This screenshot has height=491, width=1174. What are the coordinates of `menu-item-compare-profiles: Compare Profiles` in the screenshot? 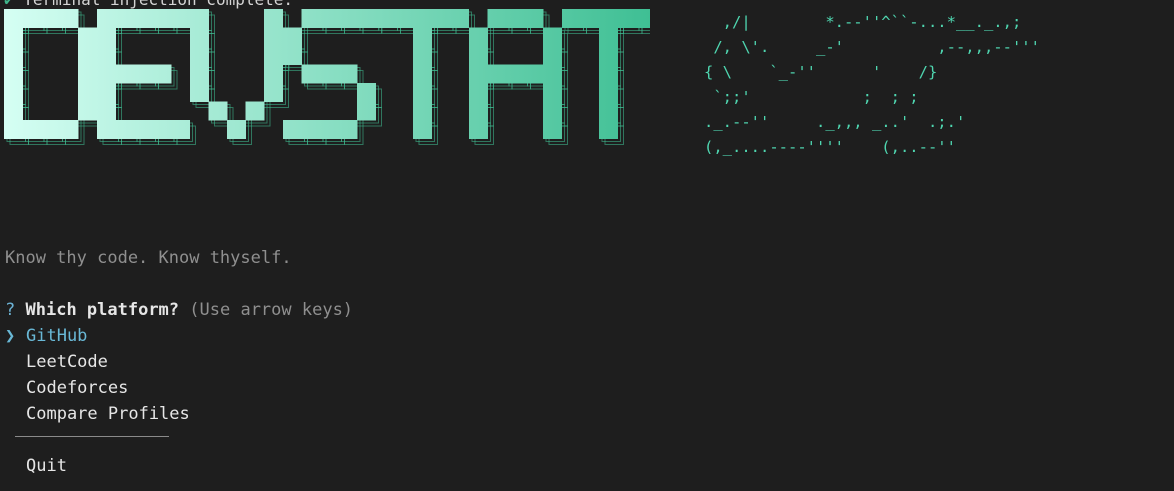 It's located at (97, 414).